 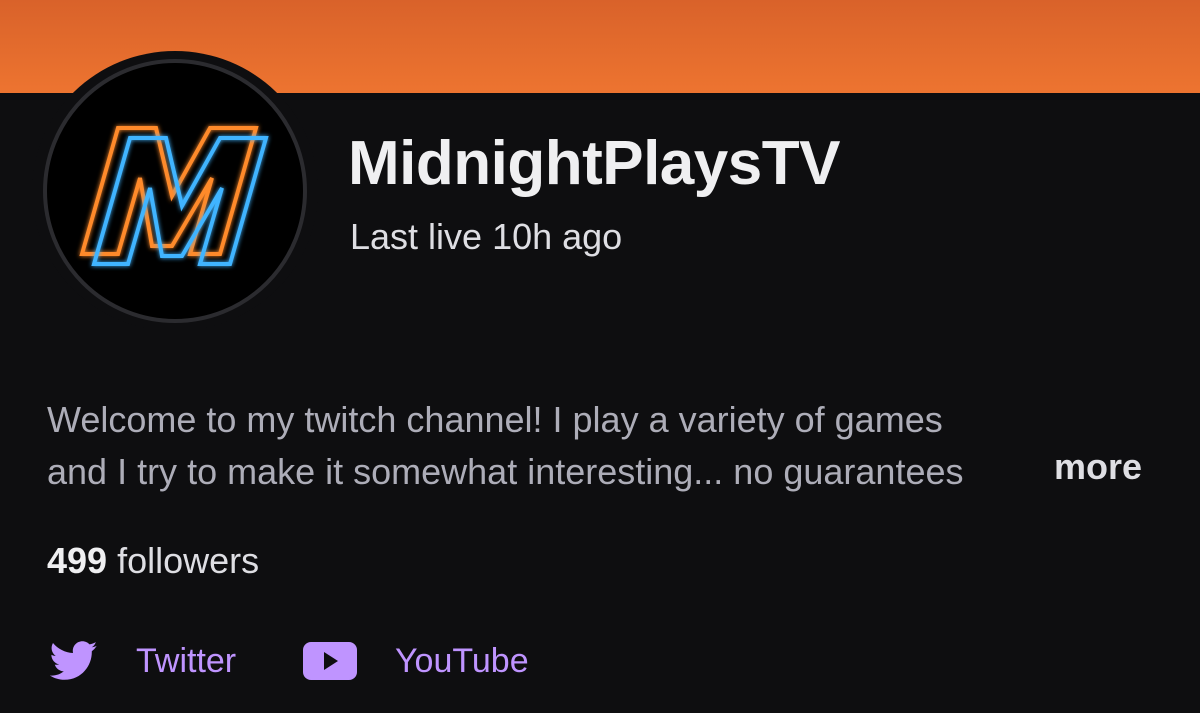 I want to click on twitter-link-label: Twitter, so click(x=186, y=660).